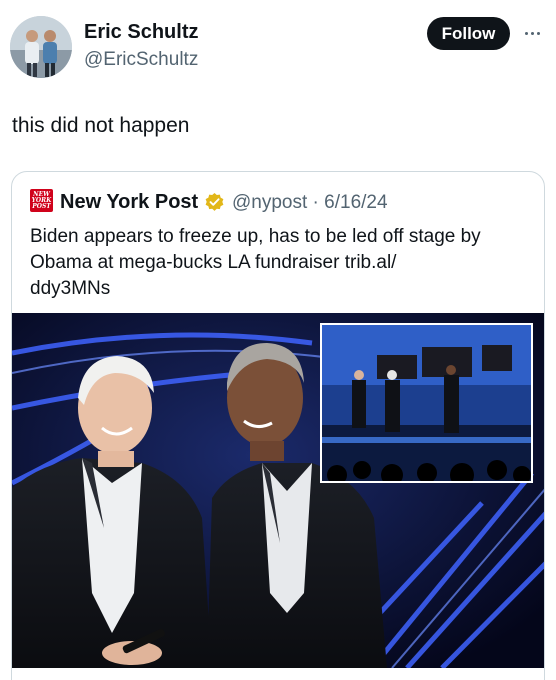  Describe the element at coordinates (532, 33) in the screenshot. I see `more-options-icon` at that location.